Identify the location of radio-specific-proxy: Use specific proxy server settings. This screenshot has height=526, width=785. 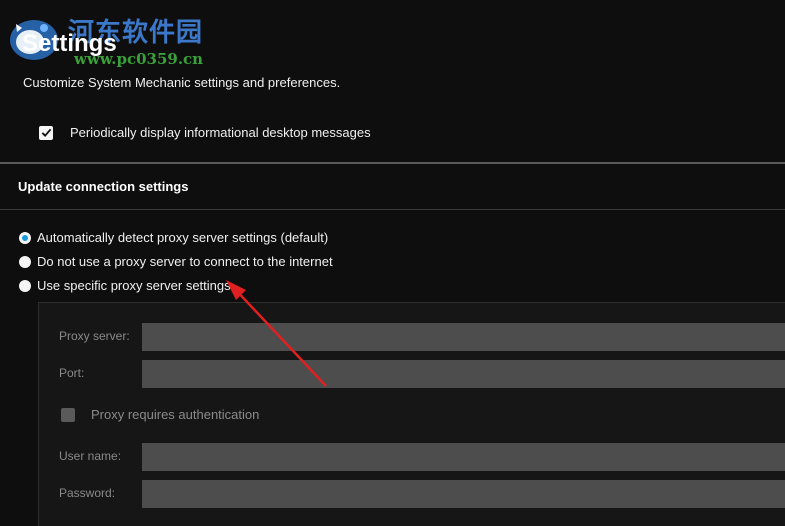
(125, 285).